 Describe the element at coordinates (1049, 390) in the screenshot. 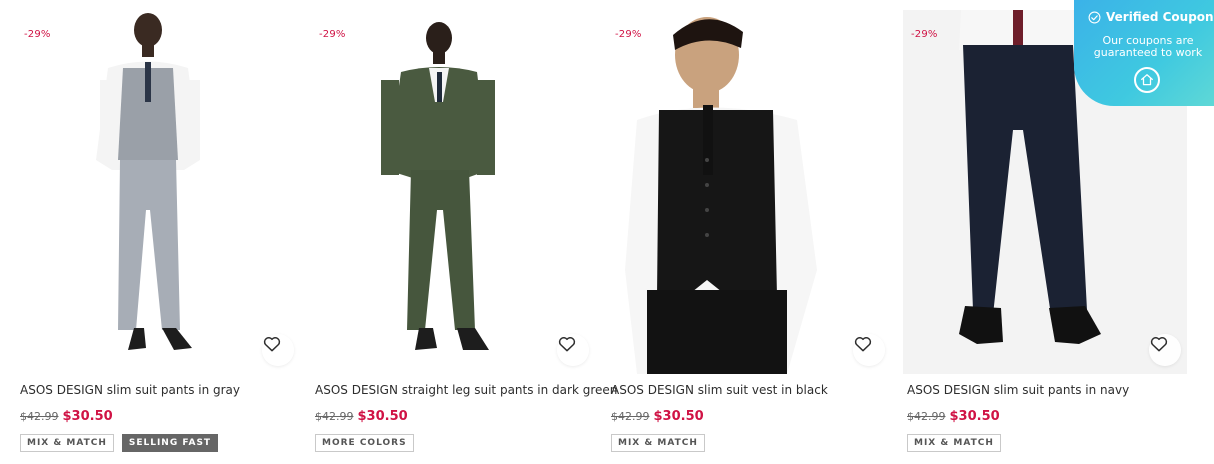

I see `product-title: ASOS DESIGN slim suit pants in navy` at that location.